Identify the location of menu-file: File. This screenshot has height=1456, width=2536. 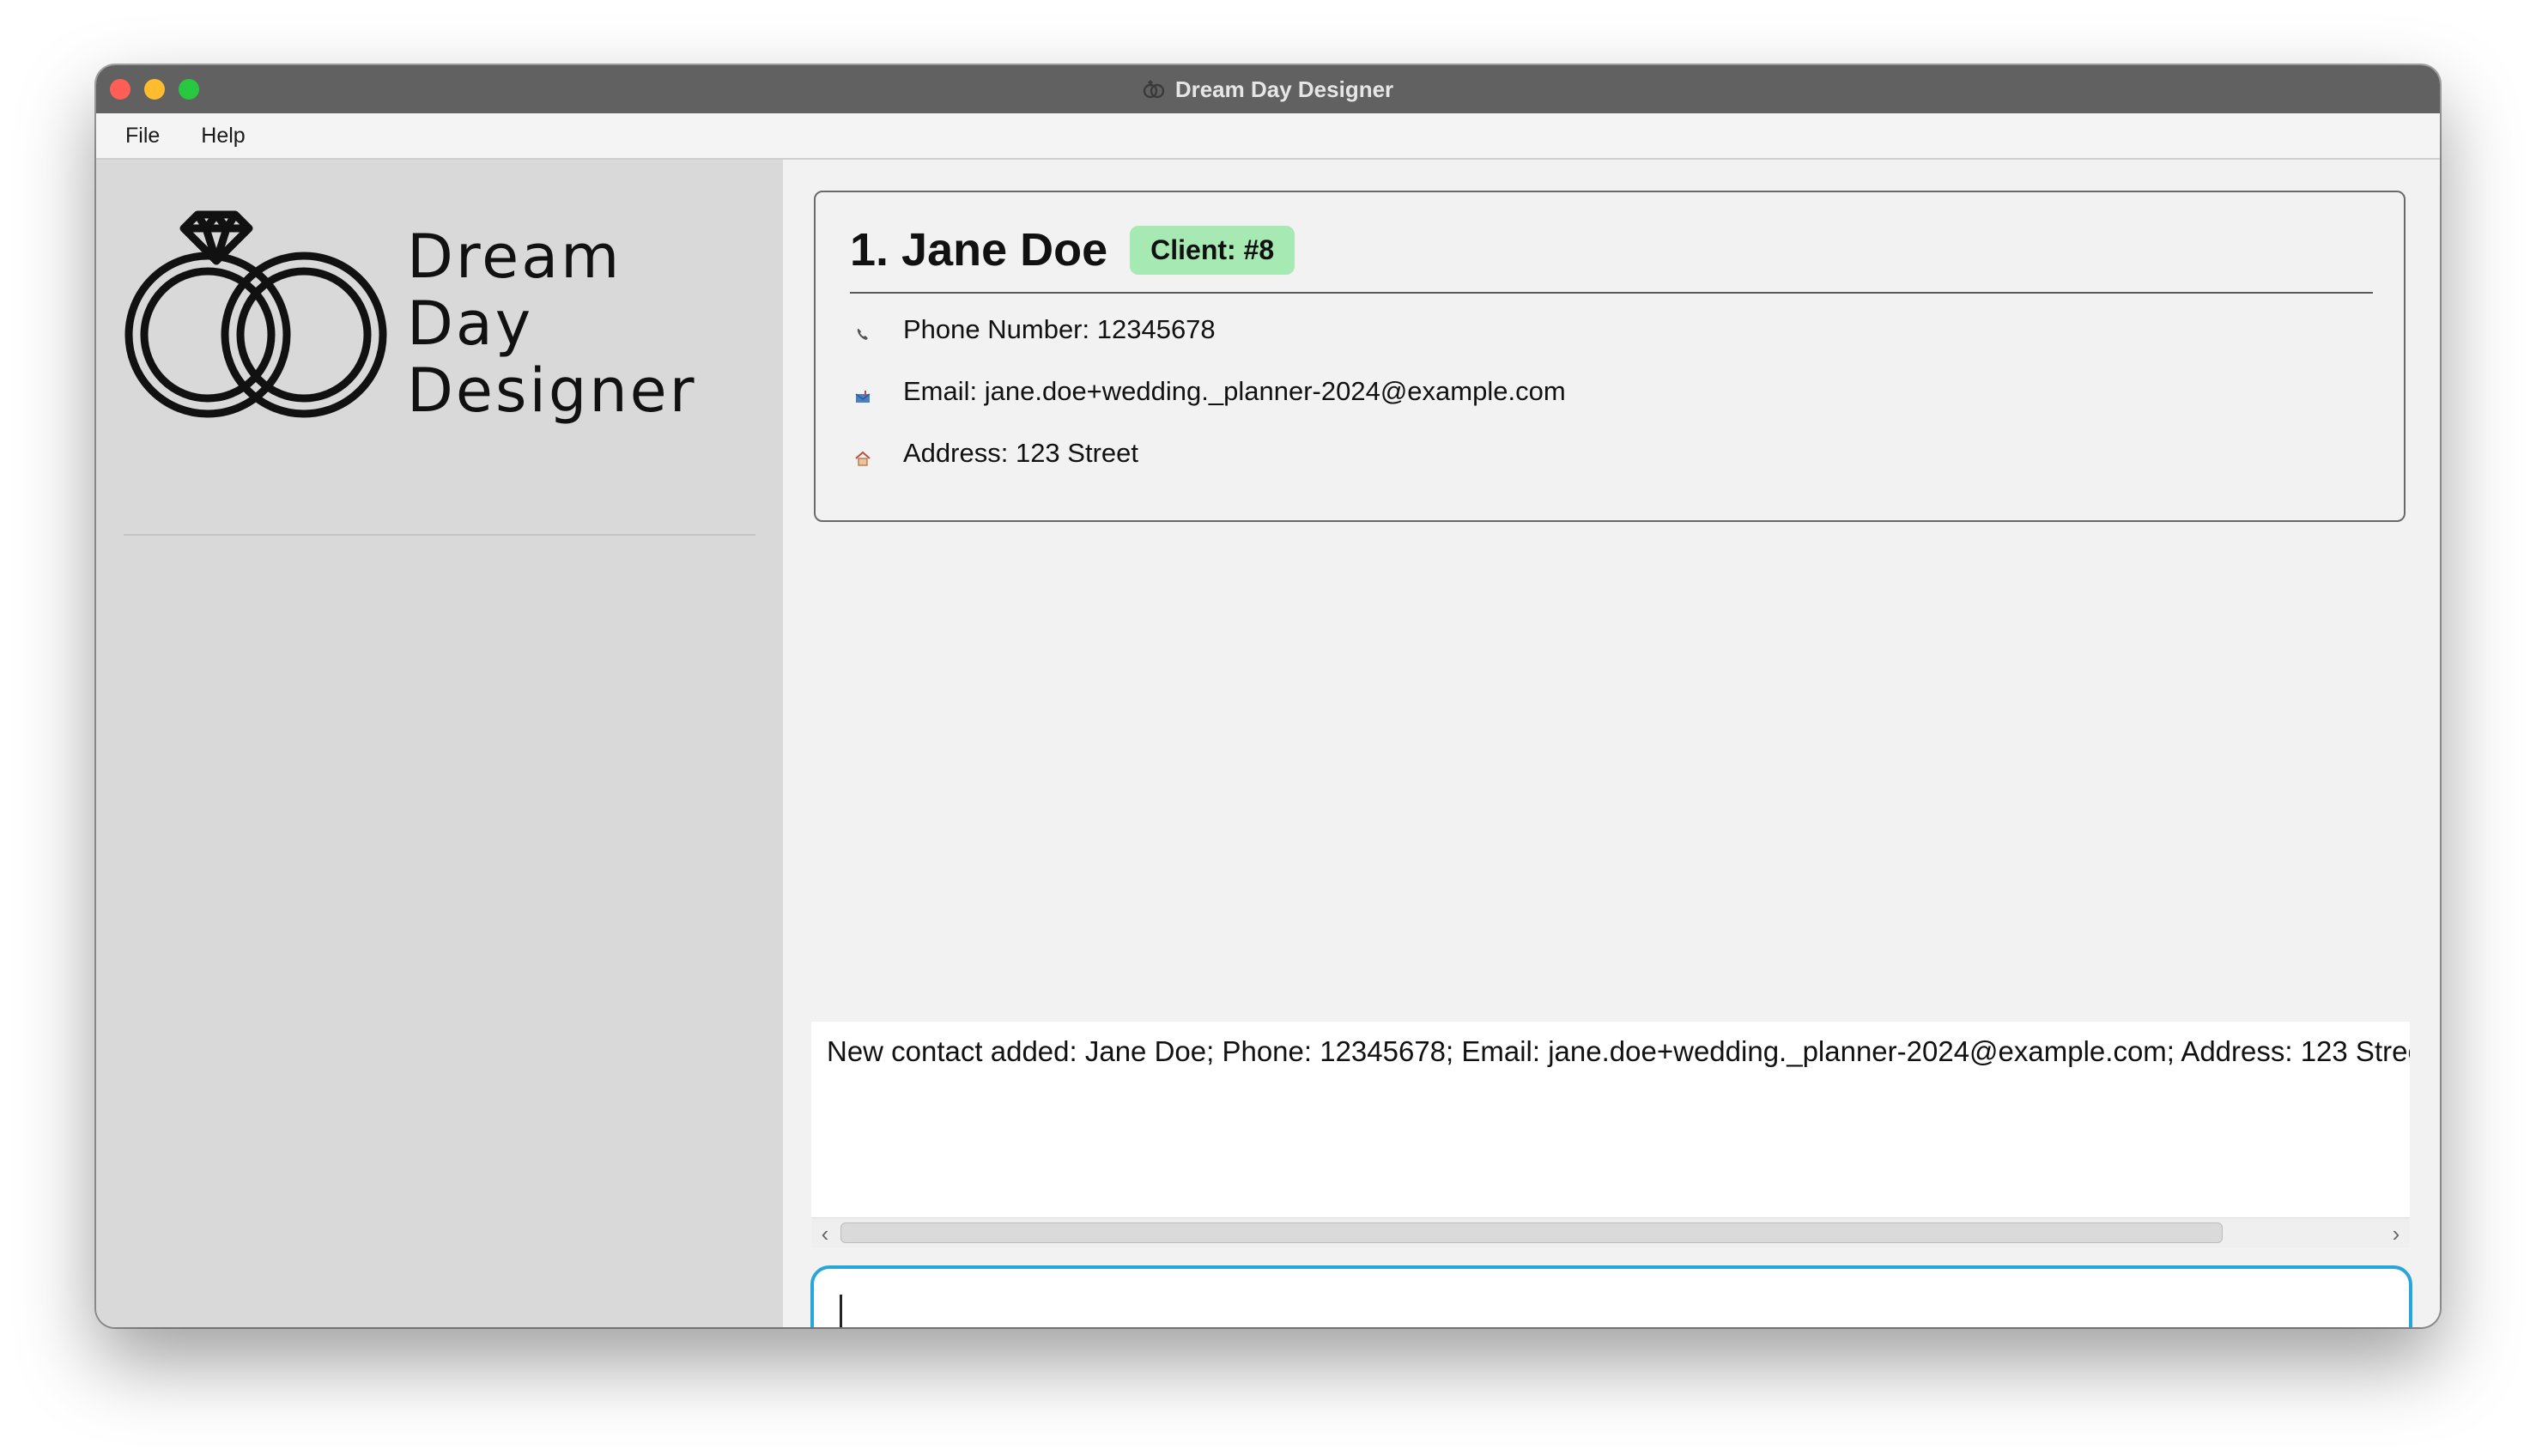
(142, 136).